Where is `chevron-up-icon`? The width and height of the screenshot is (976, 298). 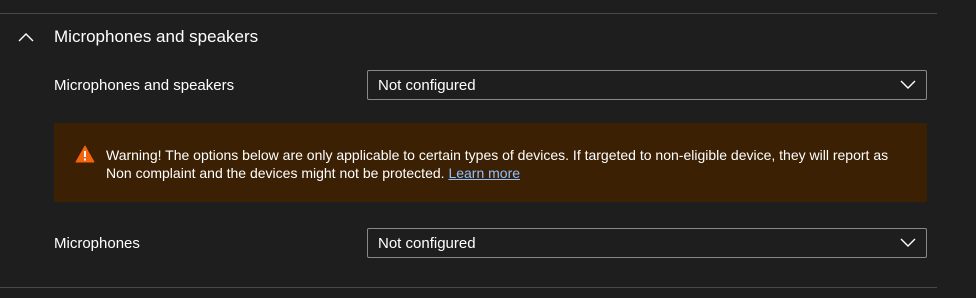 chevron-up-icon is located at coordinates (31, 37).